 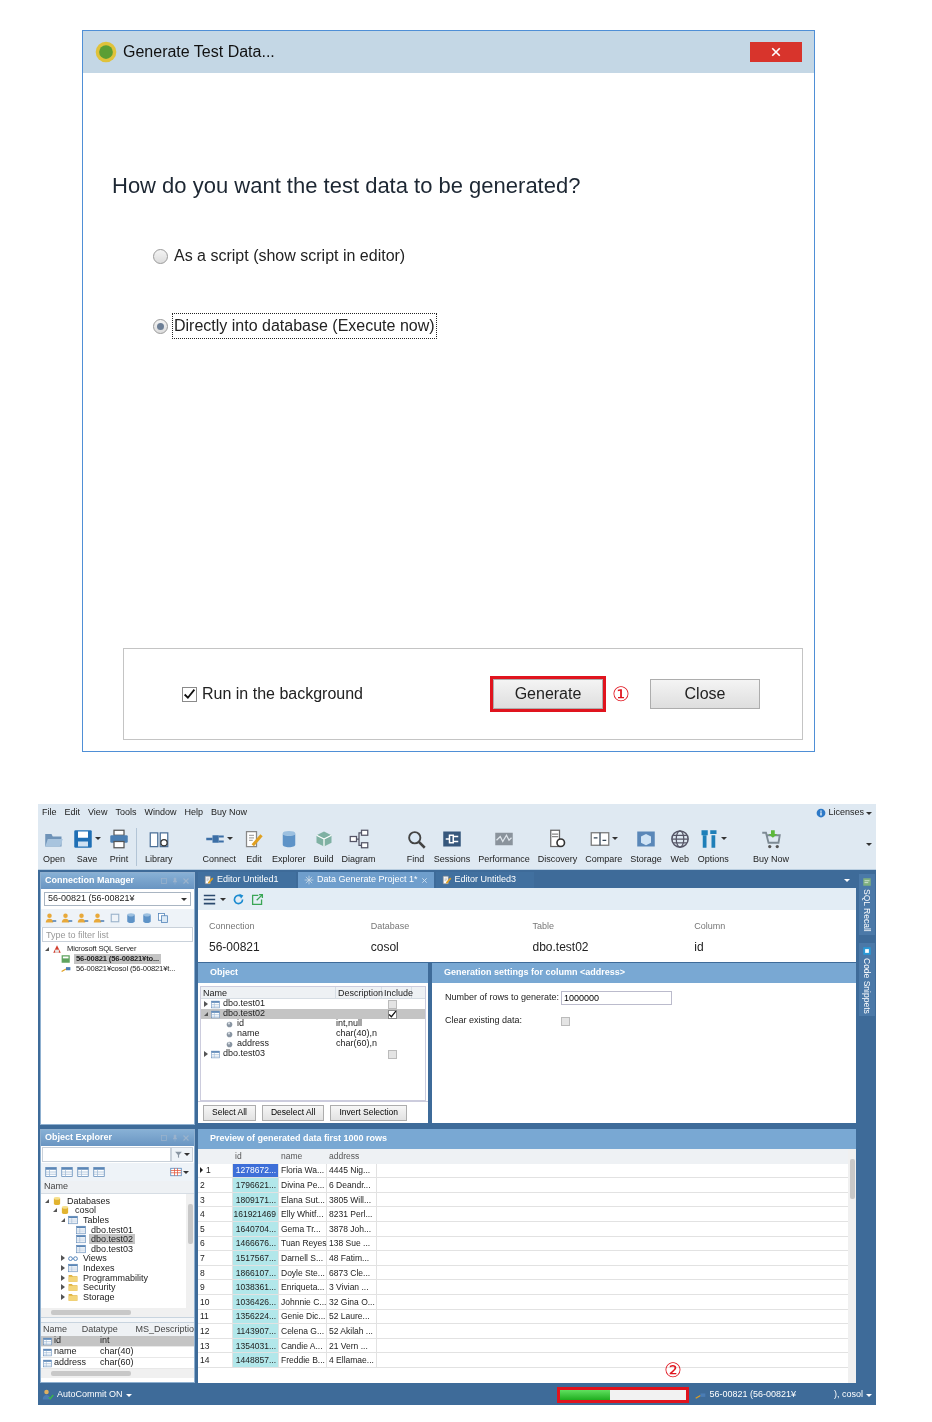 I want to click on view-button, so click(x=179, y=1172).